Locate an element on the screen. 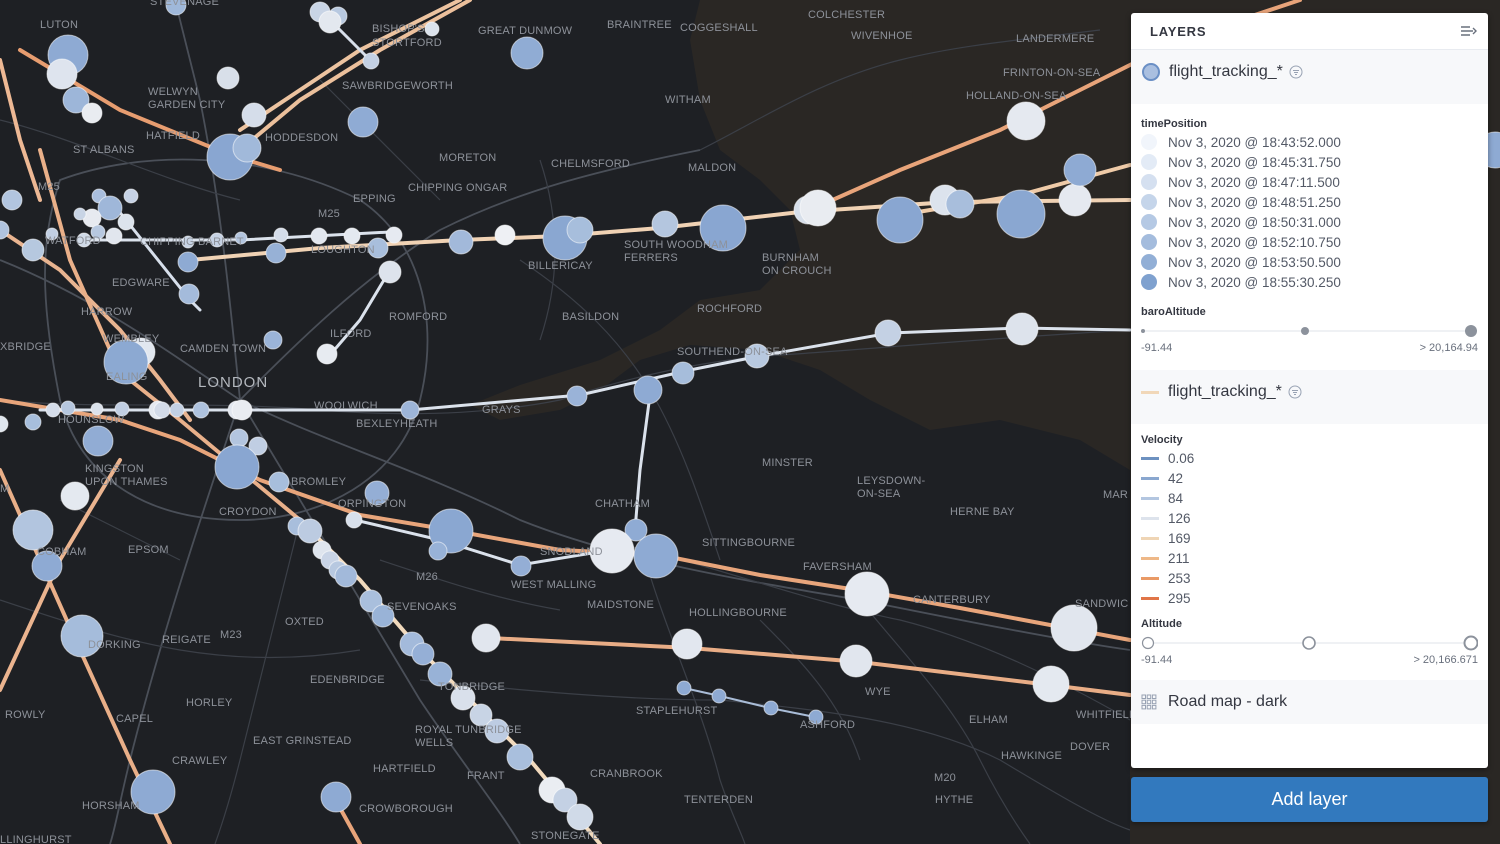 This screenshot has width=1500, height=844. layers-title: LAYERS is located at coordinates (1178, 31).